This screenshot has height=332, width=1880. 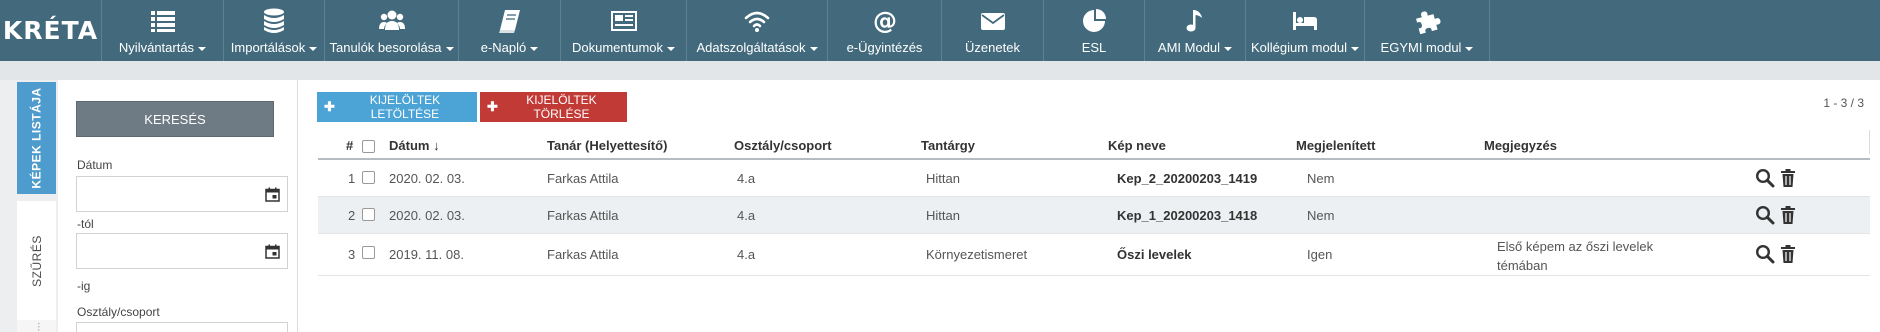 I want to click on nav-dokumentumok: Dokumentumok, so click(x=624, y=30).